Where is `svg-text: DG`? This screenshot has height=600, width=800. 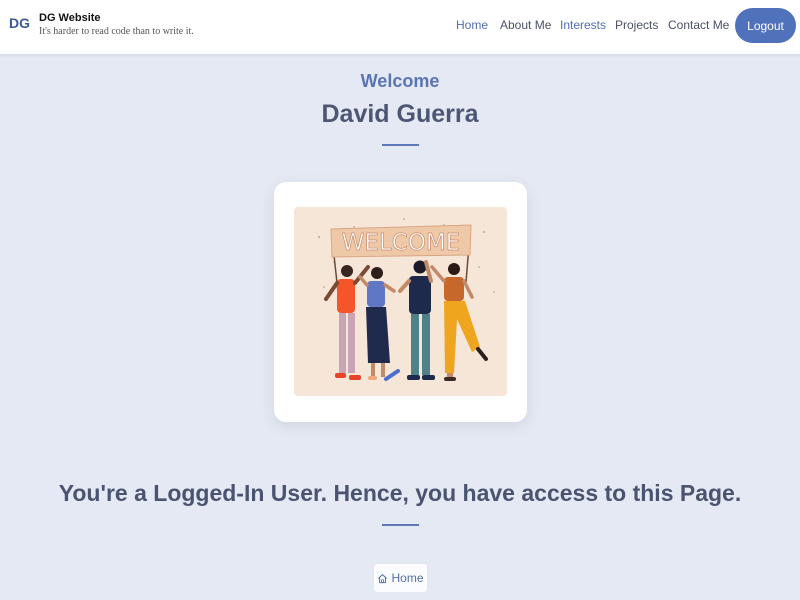 svg-text: DG is located at coordinates (19, 23).